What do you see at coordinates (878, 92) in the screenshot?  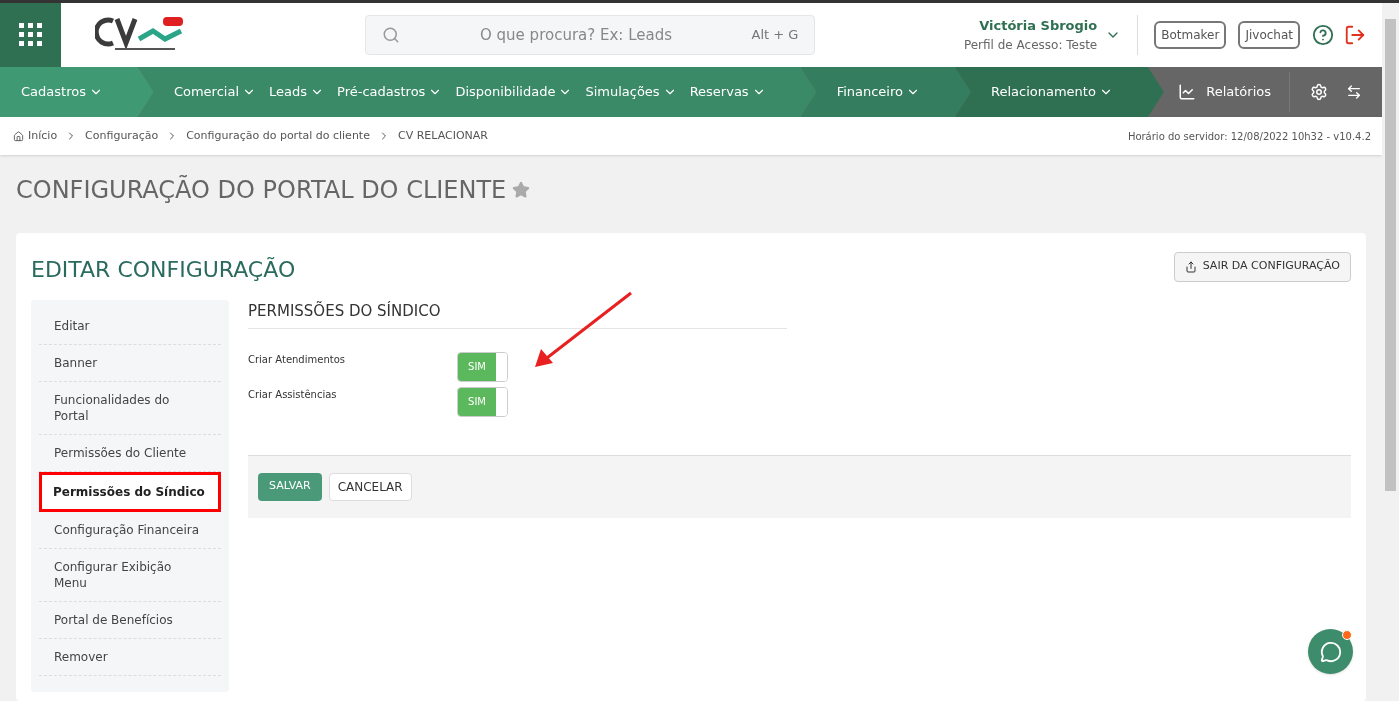 I see `nav-item: Financeiro` at bounding box center [878, 92].